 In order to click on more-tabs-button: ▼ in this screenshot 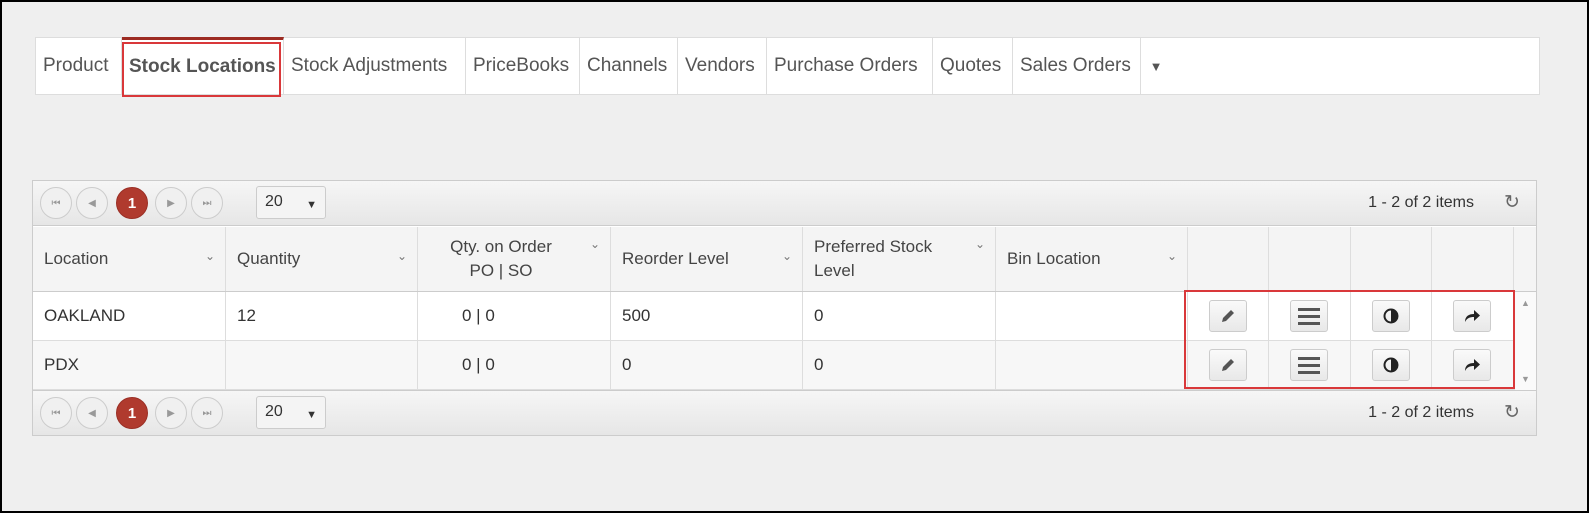, I will do `click(1156, 66)`.